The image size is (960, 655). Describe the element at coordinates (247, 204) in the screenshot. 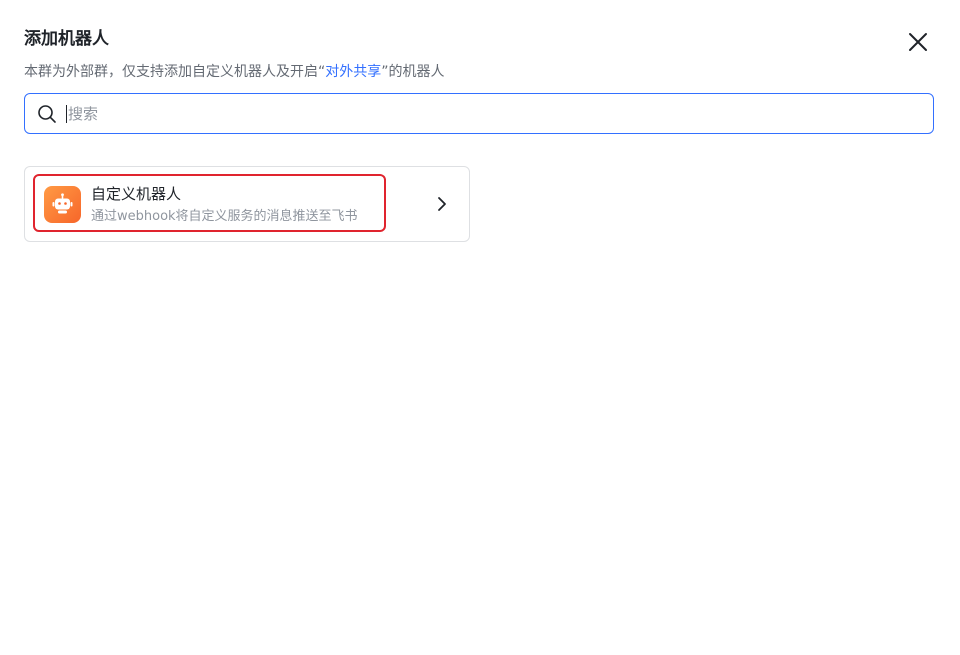

I see `bot-card-custom: 自定义机器人 通过webhook将自定义服务的消息推送至飞书` at that location.